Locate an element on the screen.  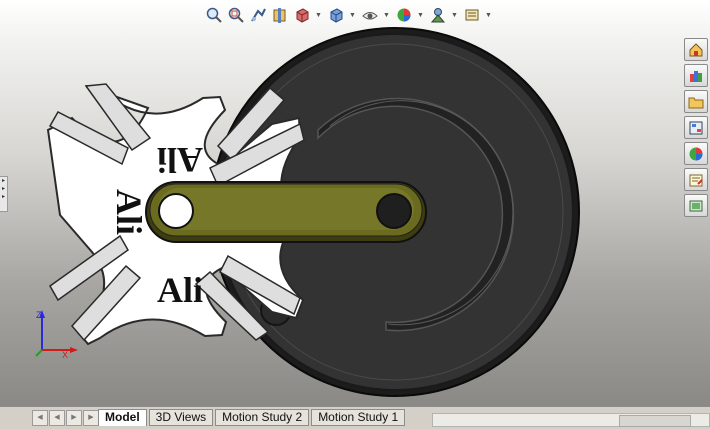
scrollbar-thumb is located at coordinates (655, 421).